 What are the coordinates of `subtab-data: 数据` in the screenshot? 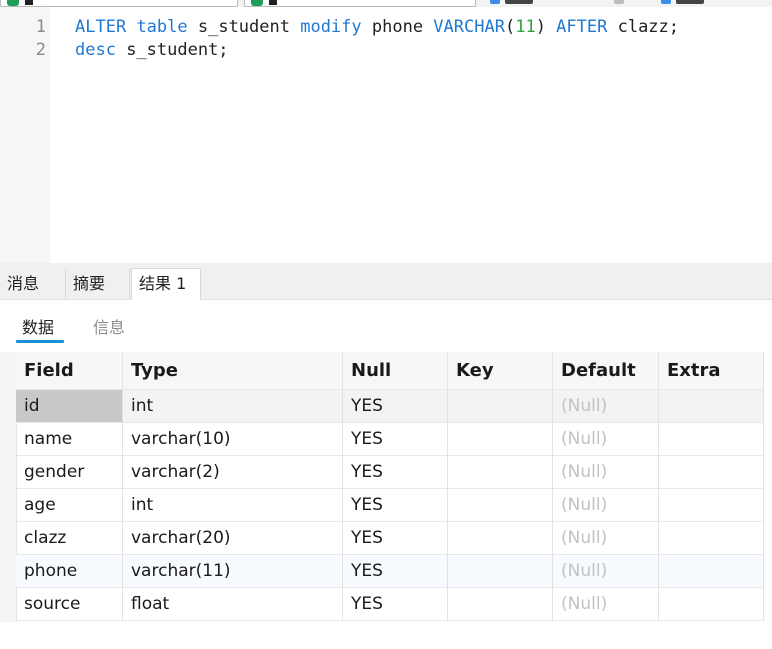 It's located at (38, 326).